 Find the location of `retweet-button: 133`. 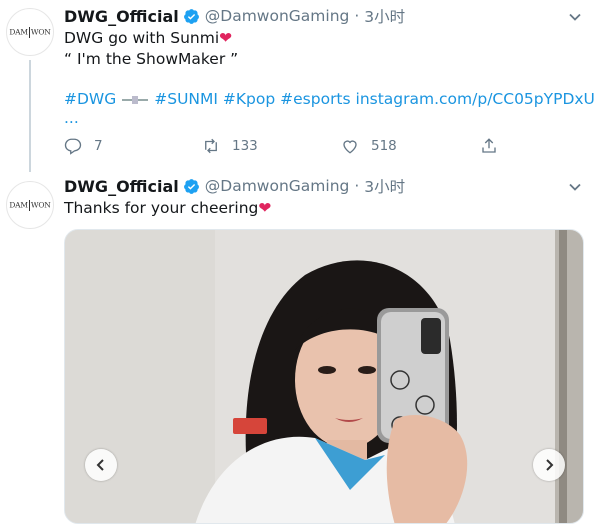

retweet-button: 133 is located at coordinates (230, 146).